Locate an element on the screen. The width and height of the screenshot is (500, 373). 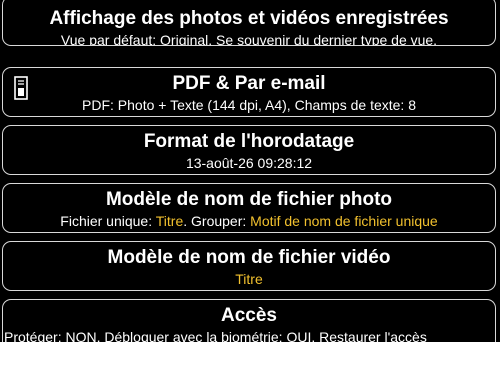
setting-title: Accès is located at coordinates (249, 315).